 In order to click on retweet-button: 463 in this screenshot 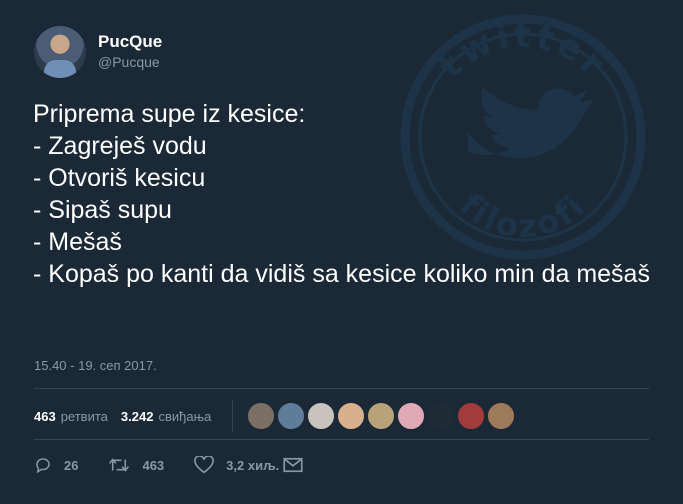, I will do `click(136, 465)`.